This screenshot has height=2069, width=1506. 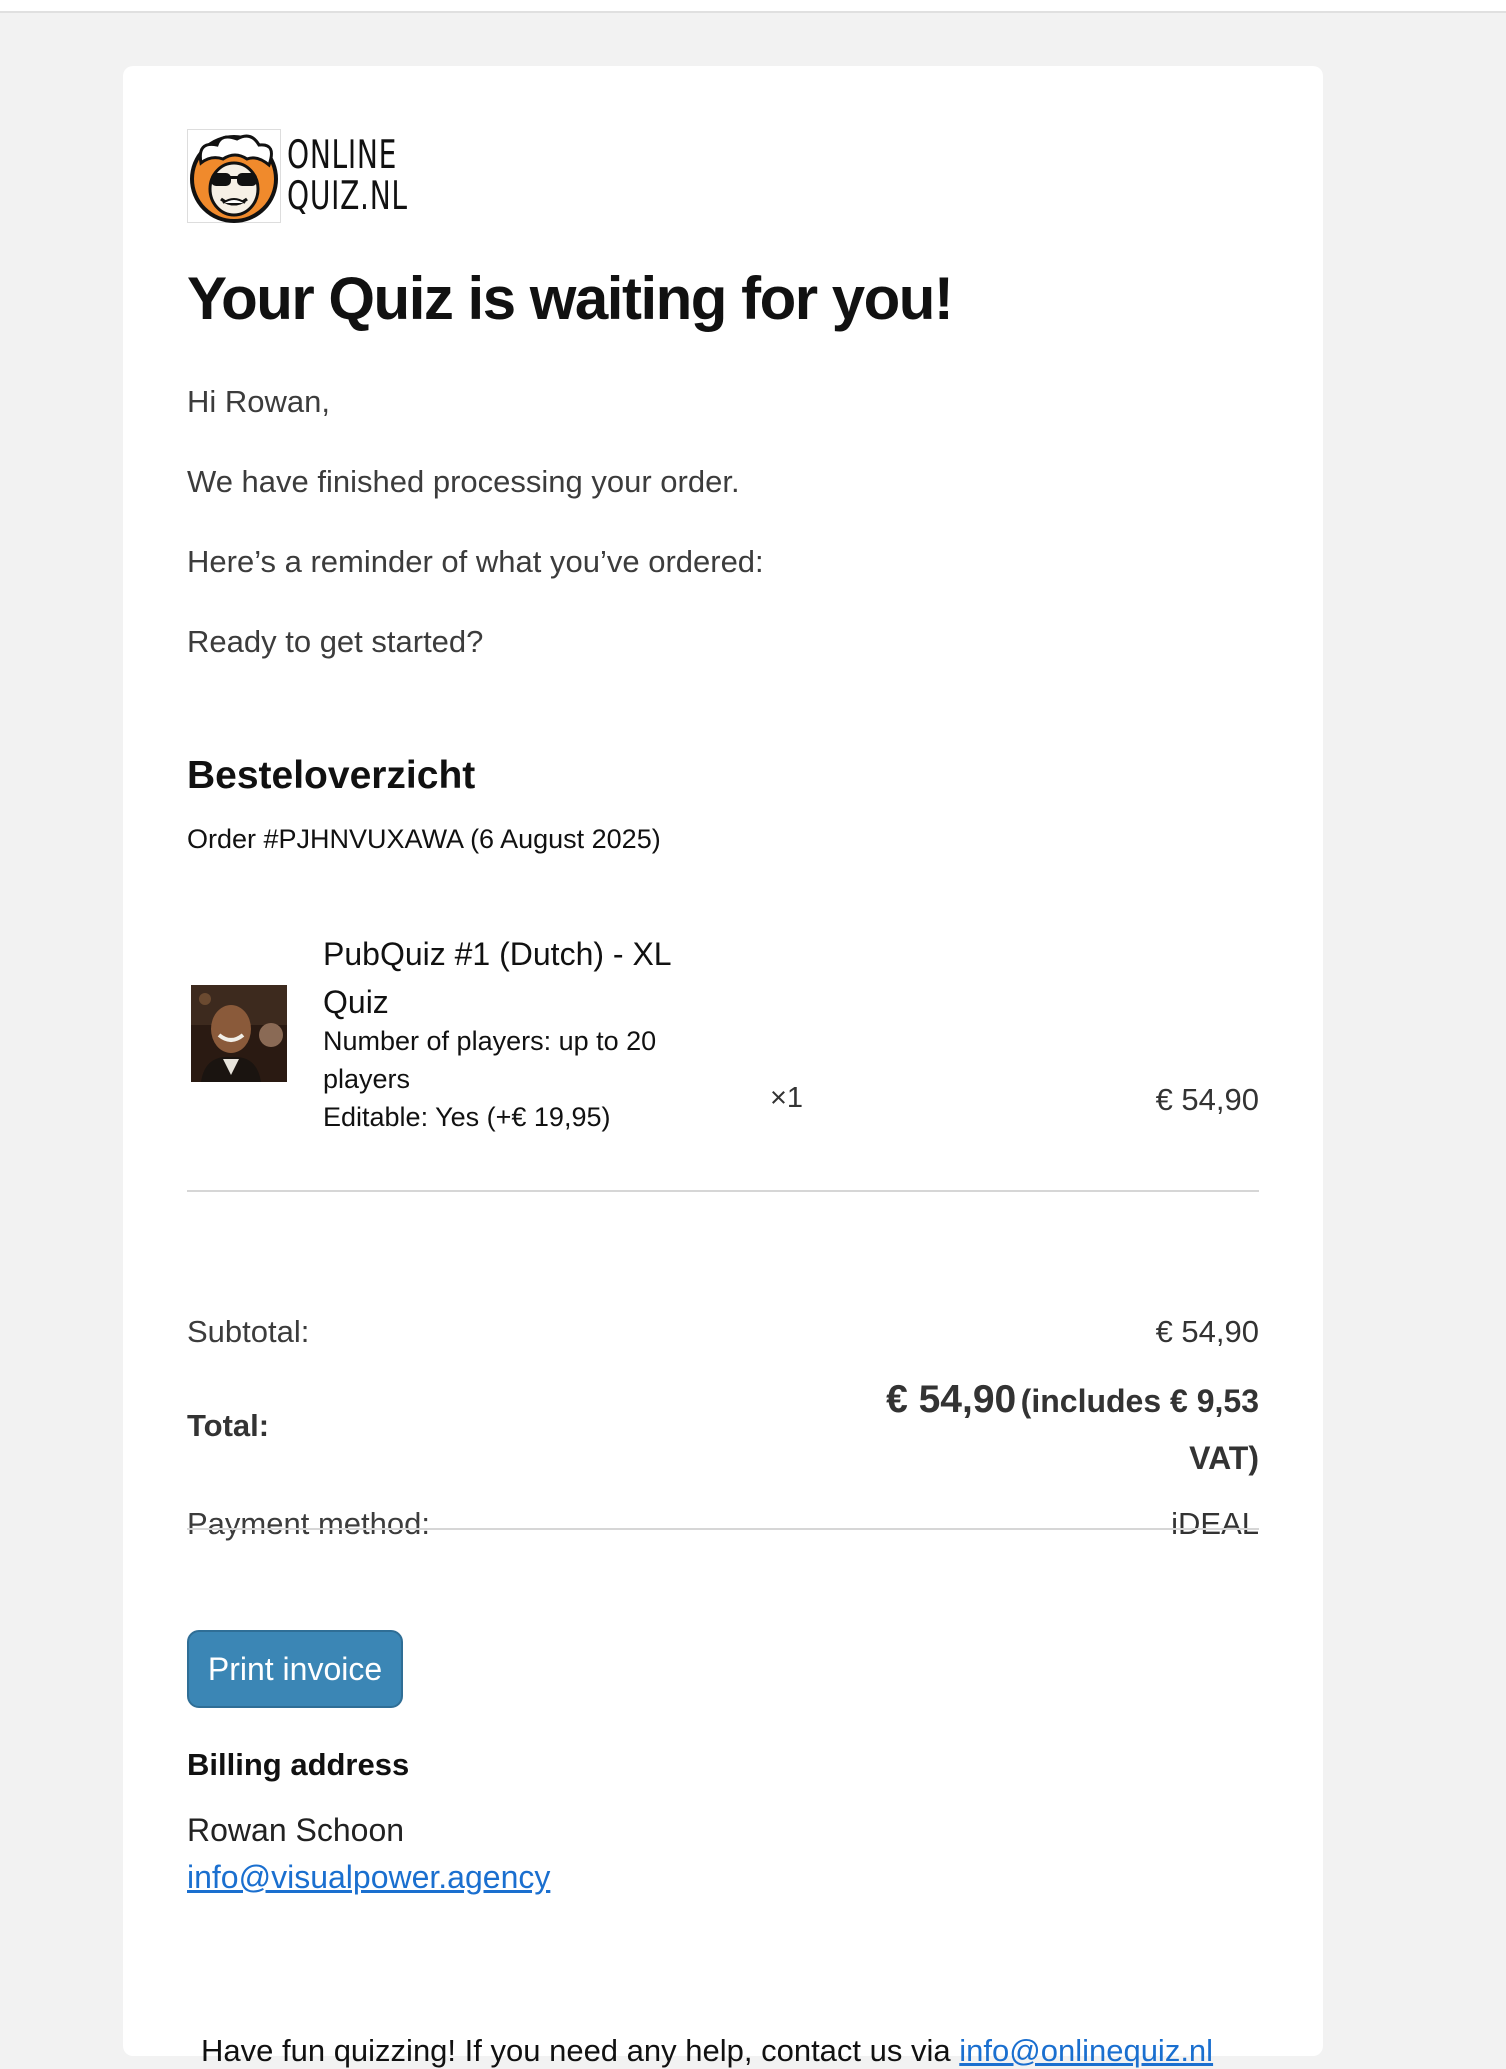 I want to click on product-name: PubQuiz #1 (Dutch) - XL Quiz, so click(x=497, y=978).